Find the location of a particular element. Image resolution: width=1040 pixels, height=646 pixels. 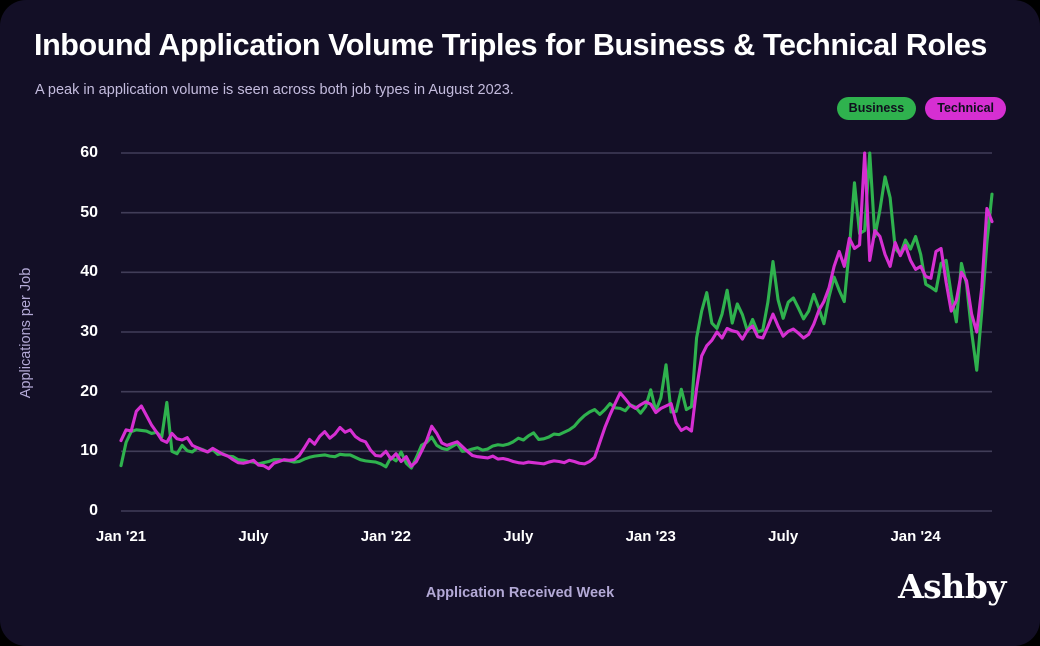

y-tick-label: 40 is located at coordinates (89, 272).